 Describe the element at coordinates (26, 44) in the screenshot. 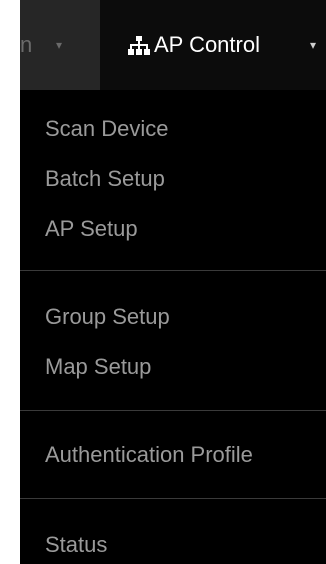

I see `nav-menu-previous-label: n` at that location.